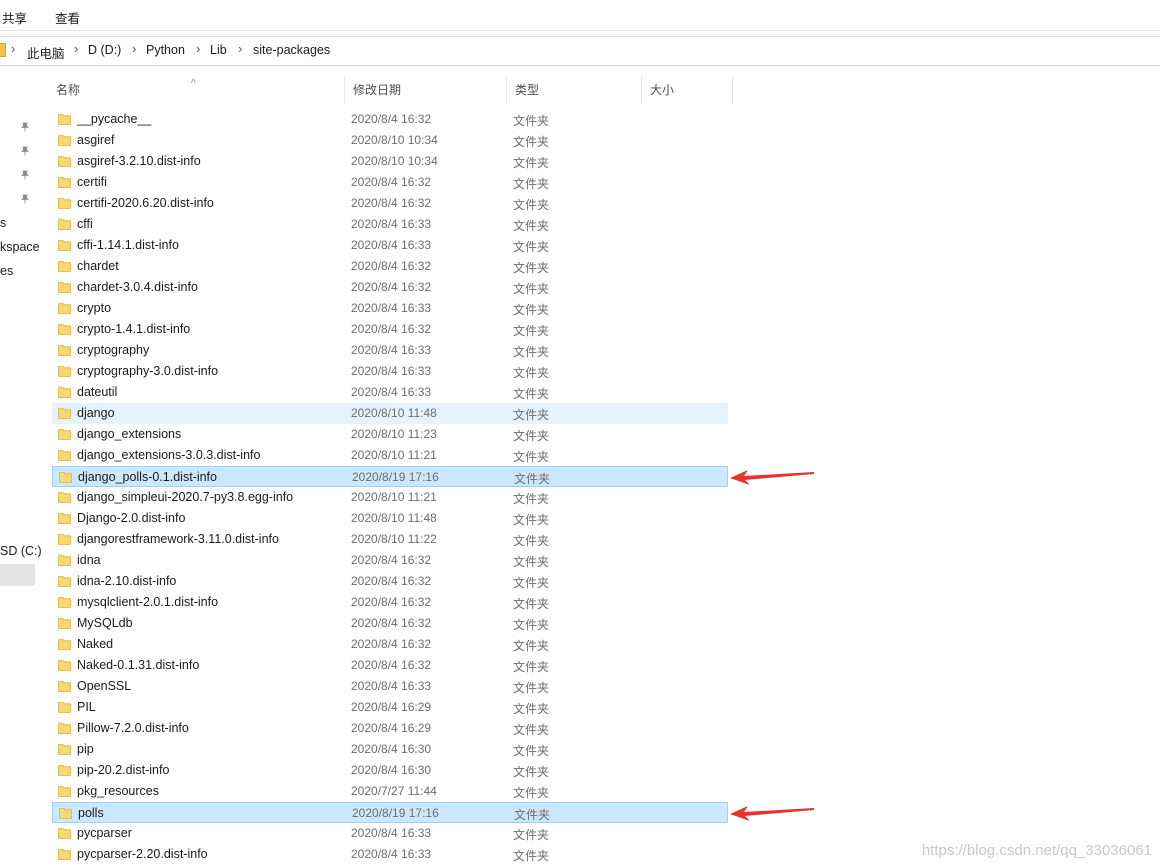 The width and height of the screenshot is (1160, 868). I want to click on file-row: OpenSSL 2020/8/4 16:33 文件夹, so click(390, 686).